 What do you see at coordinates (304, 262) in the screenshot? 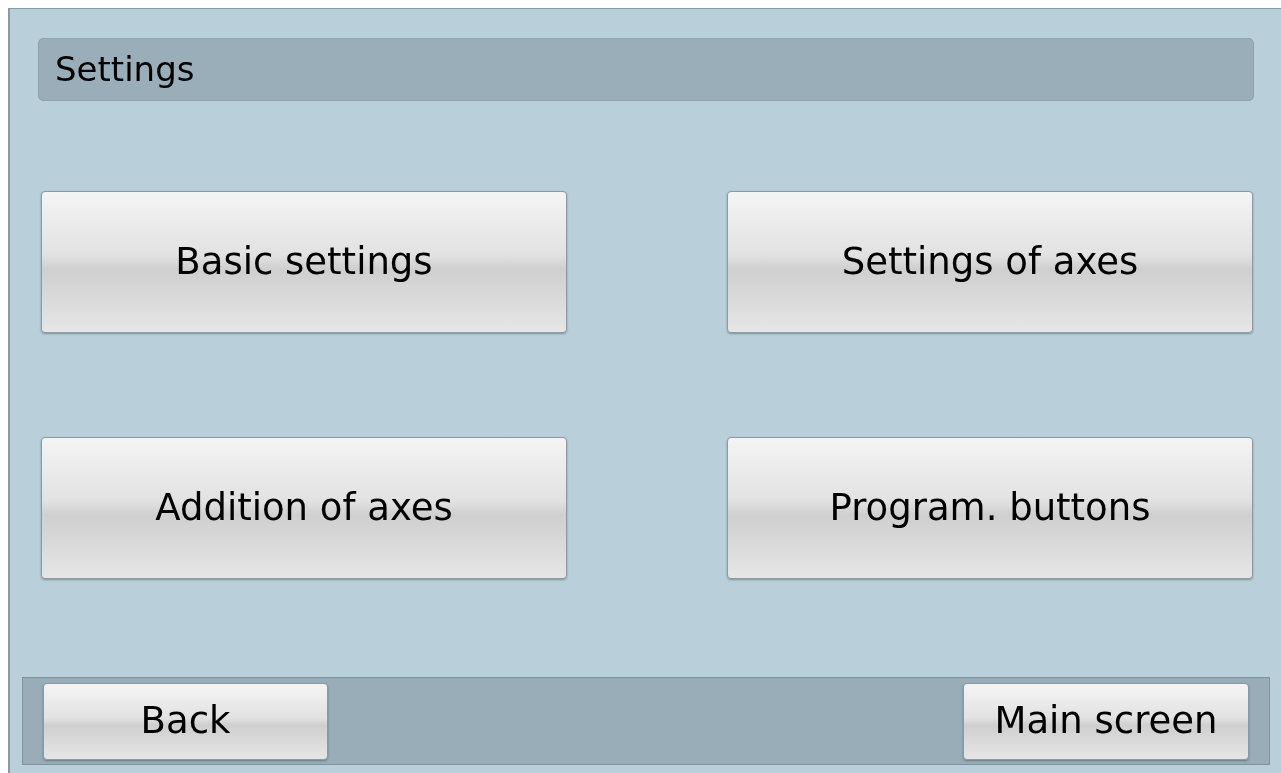
I see `menu-button: Basic settings` at bounding box center [304, 262].